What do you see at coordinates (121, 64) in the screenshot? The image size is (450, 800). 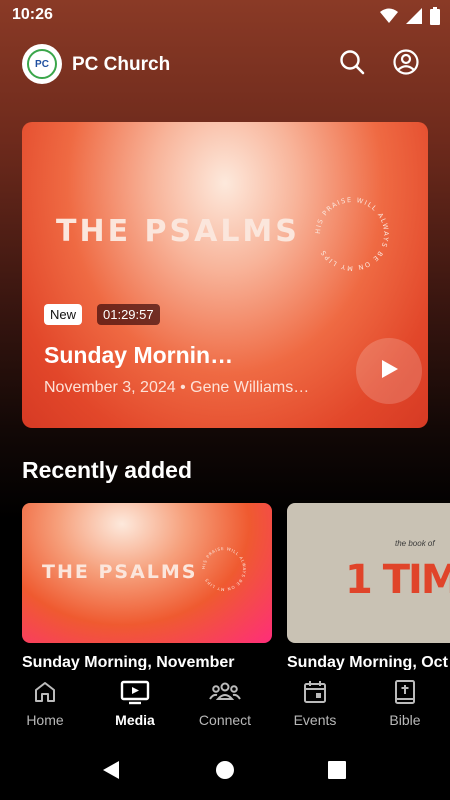 I see `app-title: PC Church` at bounding box center [121, 64].